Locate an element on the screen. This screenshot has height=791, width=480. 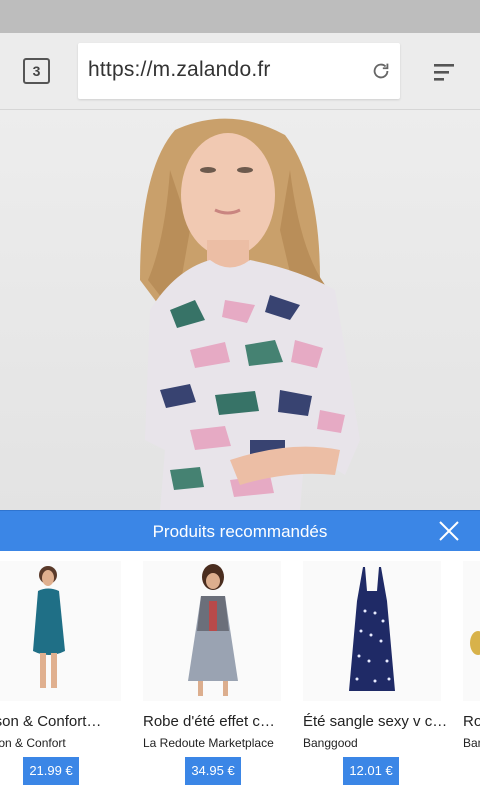
product-price: 34.95 € is located at coordinates (213, 771).